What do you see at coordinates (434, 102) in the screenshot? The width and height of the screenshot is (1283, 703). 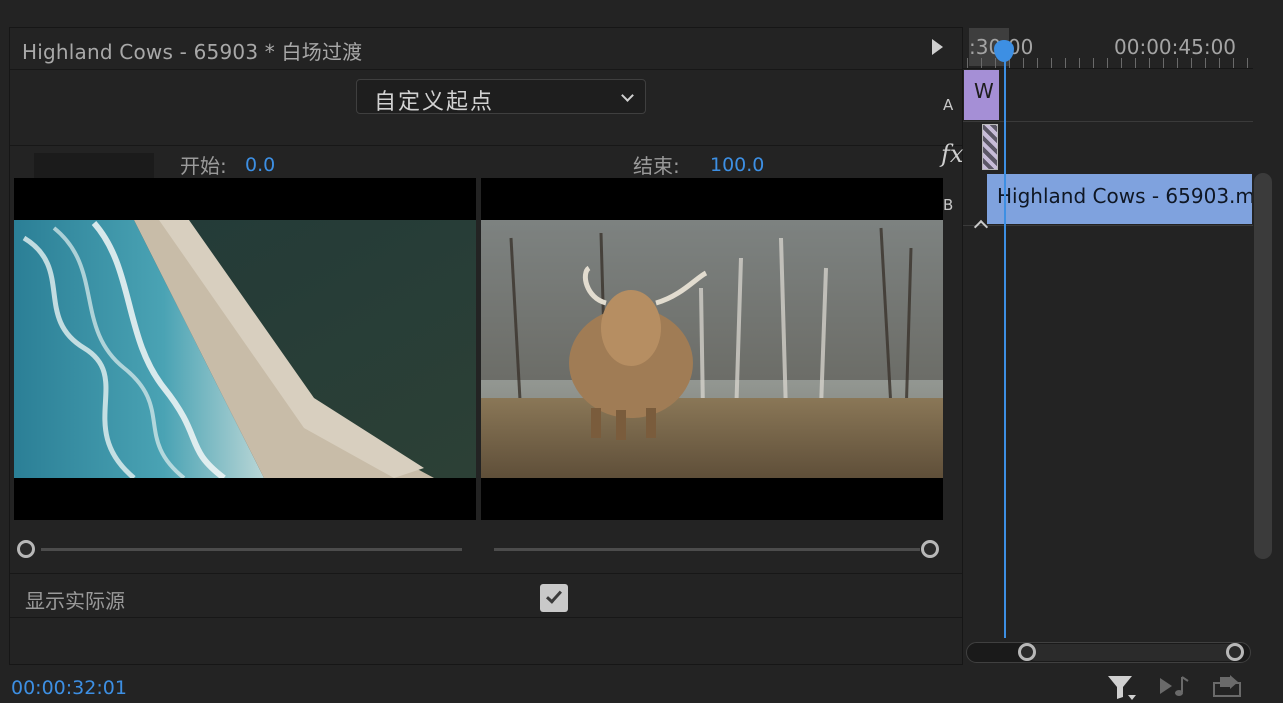 I see `alignment-dropdown-value: 自定义起点` at bounding box center [434, 102].